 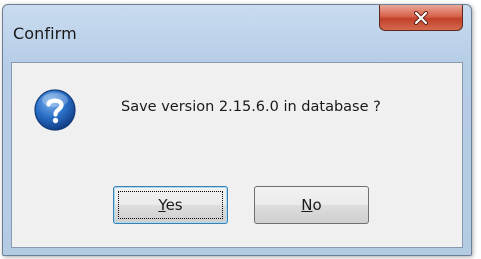 I want to click on close-x-icon, so click(x=421, y=17).